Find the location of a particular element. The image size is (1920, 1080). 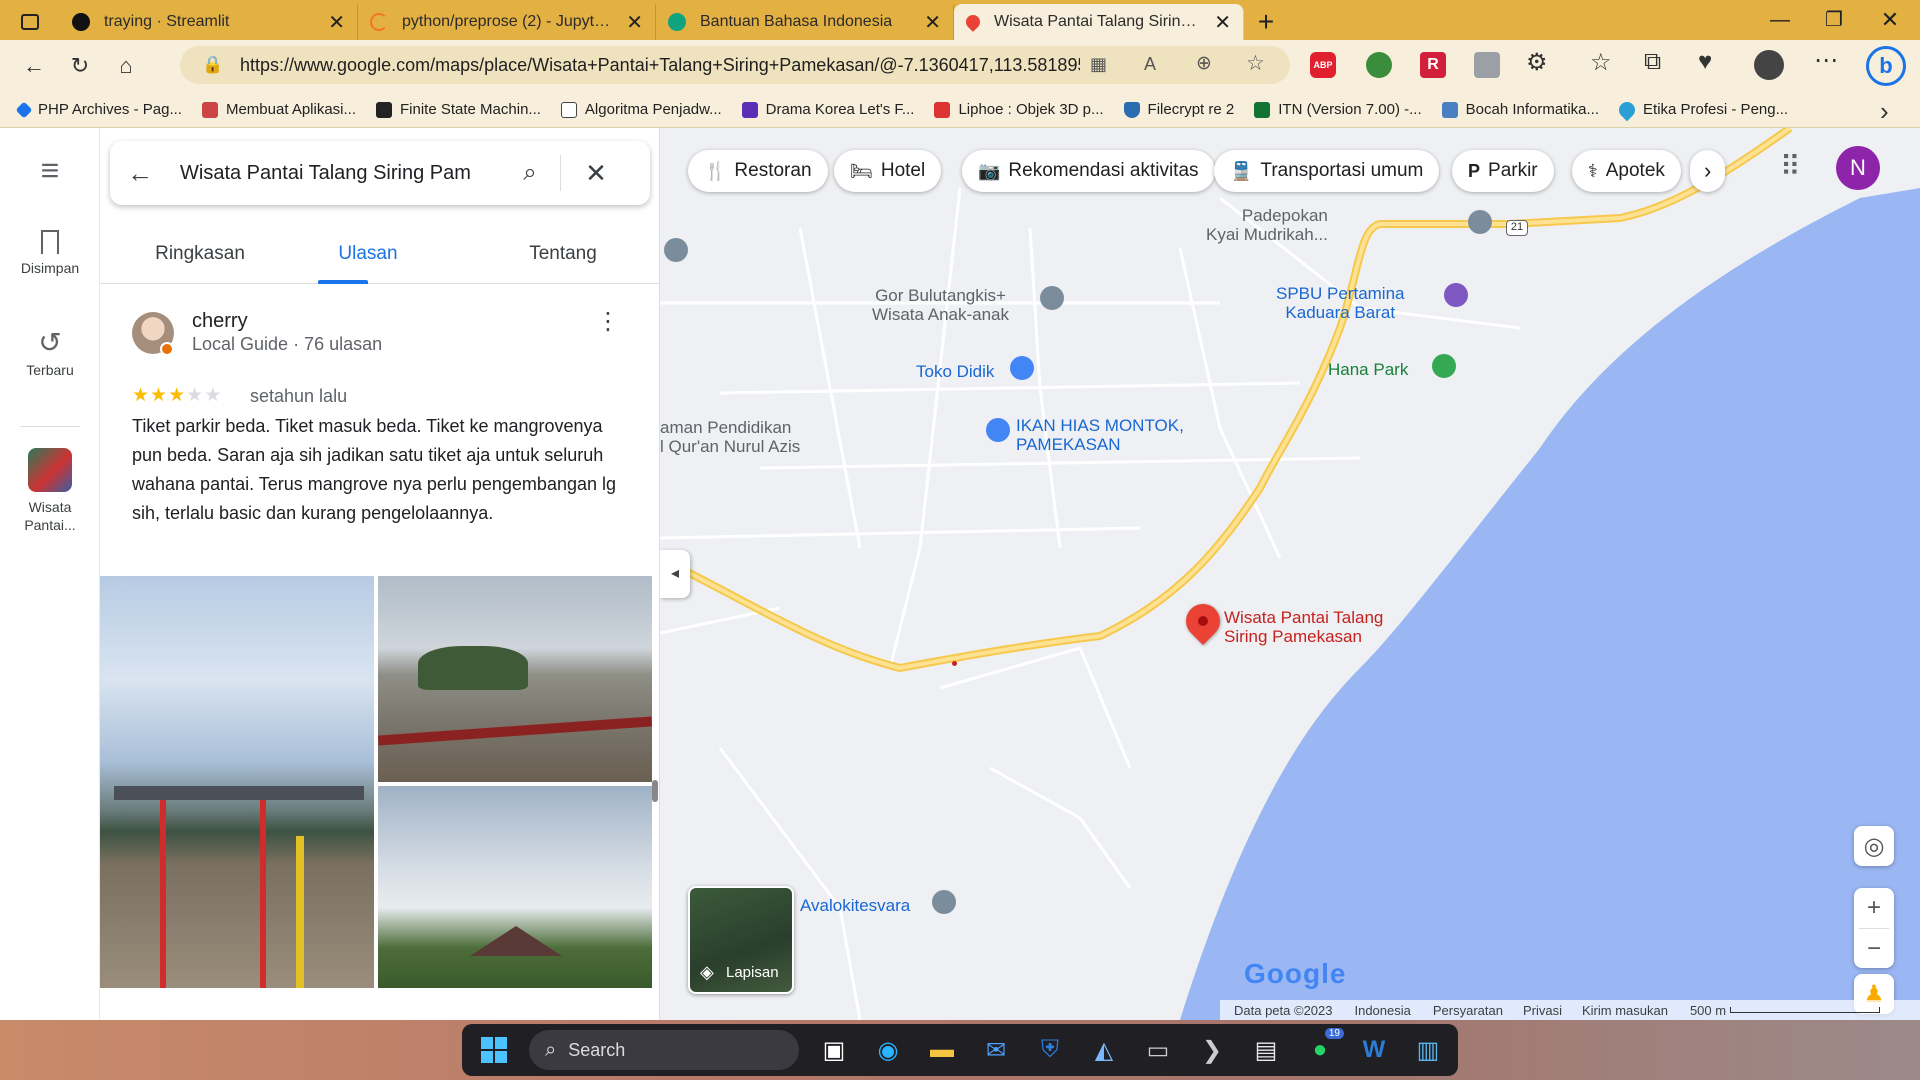

search-icon: ⌕ is located at coordinates (530, 173).